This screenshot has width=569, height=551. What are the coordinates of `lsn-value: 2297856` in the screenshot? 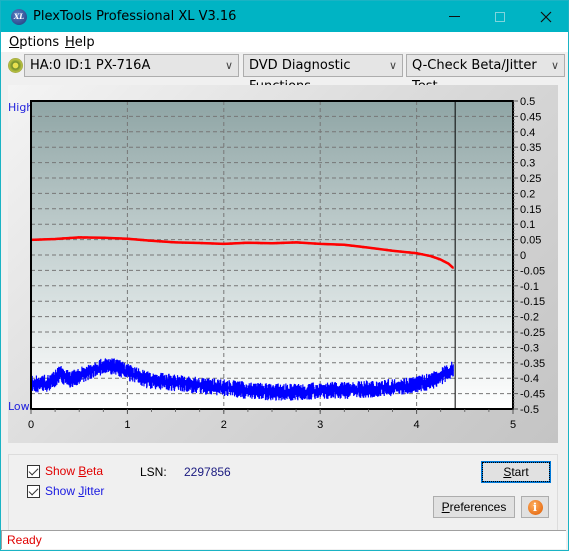 It's located at (207, 472).